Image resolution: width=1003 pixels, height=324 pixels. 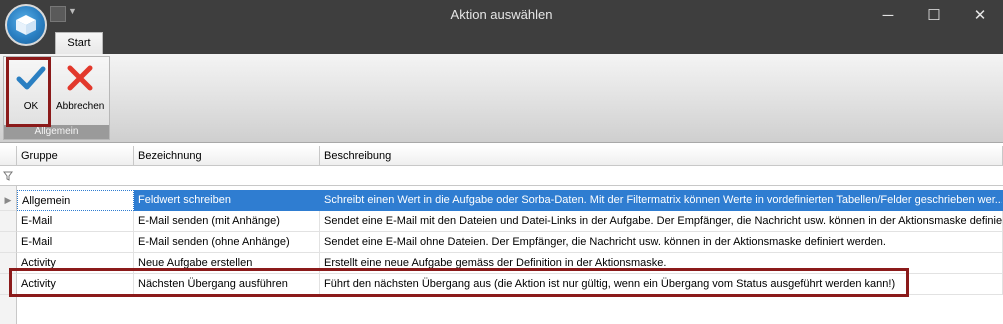 What do you see at coordinates (26, 25) in the screenshot?
I see `app-logo-icon` at bounding box center [26, 25].